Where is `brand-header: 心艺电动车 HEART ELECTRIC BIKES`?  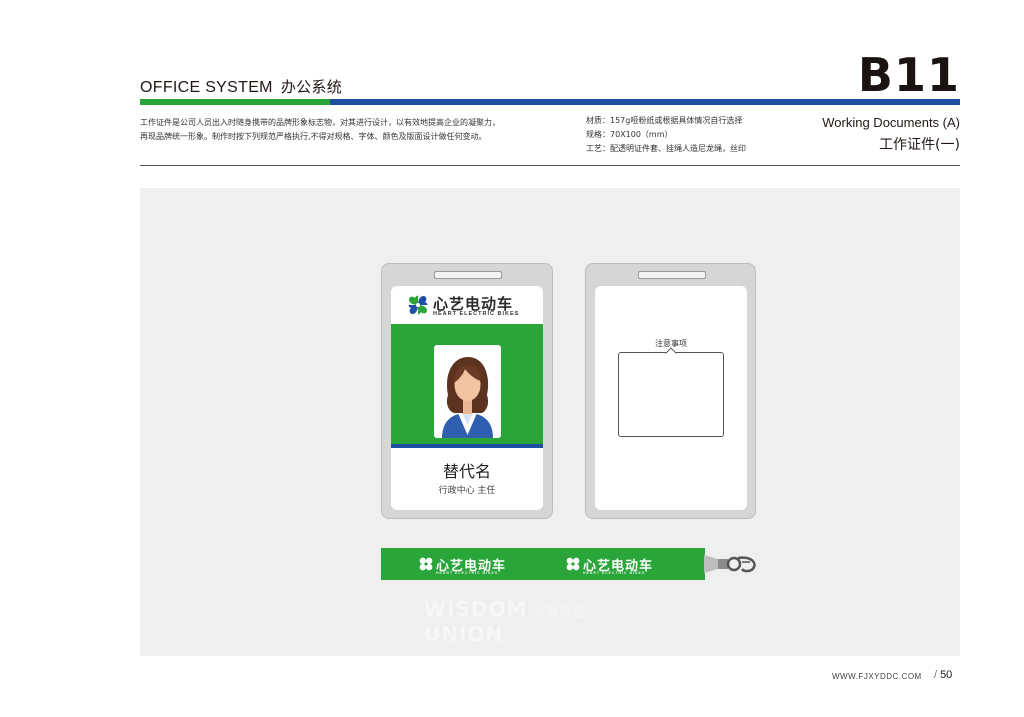 brand-header: 心艺电动车 HEART ELECTRIC BIKES is located at coordinates (467, 305).